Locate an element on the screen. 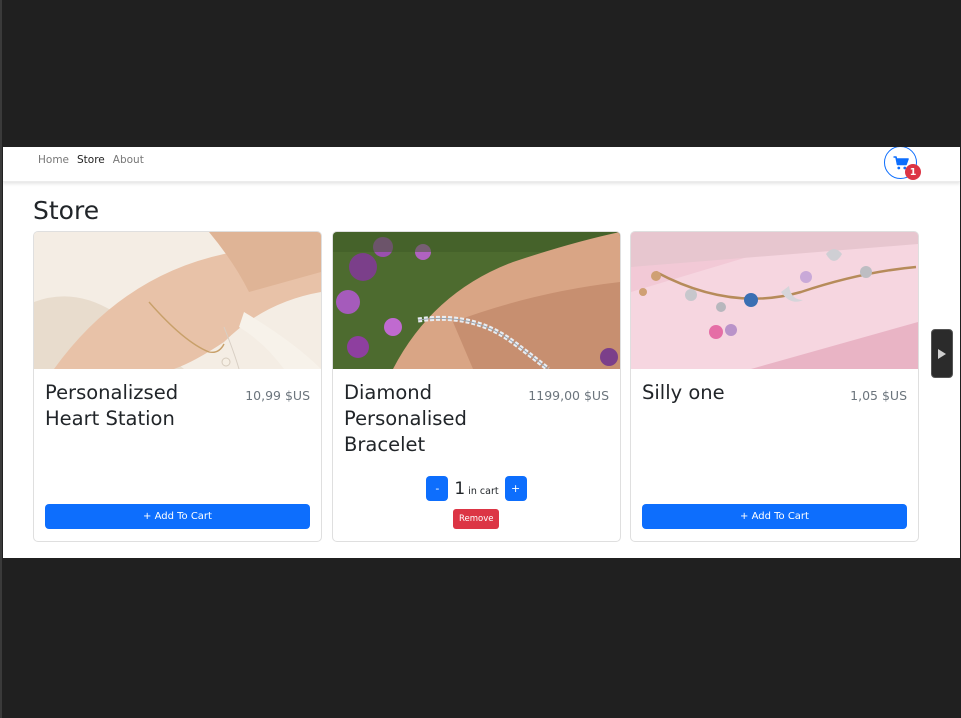 The height and width of the screenshot is (718, 961). cart-quantity-display: 1 in cart is located at coordinates (476, 489).